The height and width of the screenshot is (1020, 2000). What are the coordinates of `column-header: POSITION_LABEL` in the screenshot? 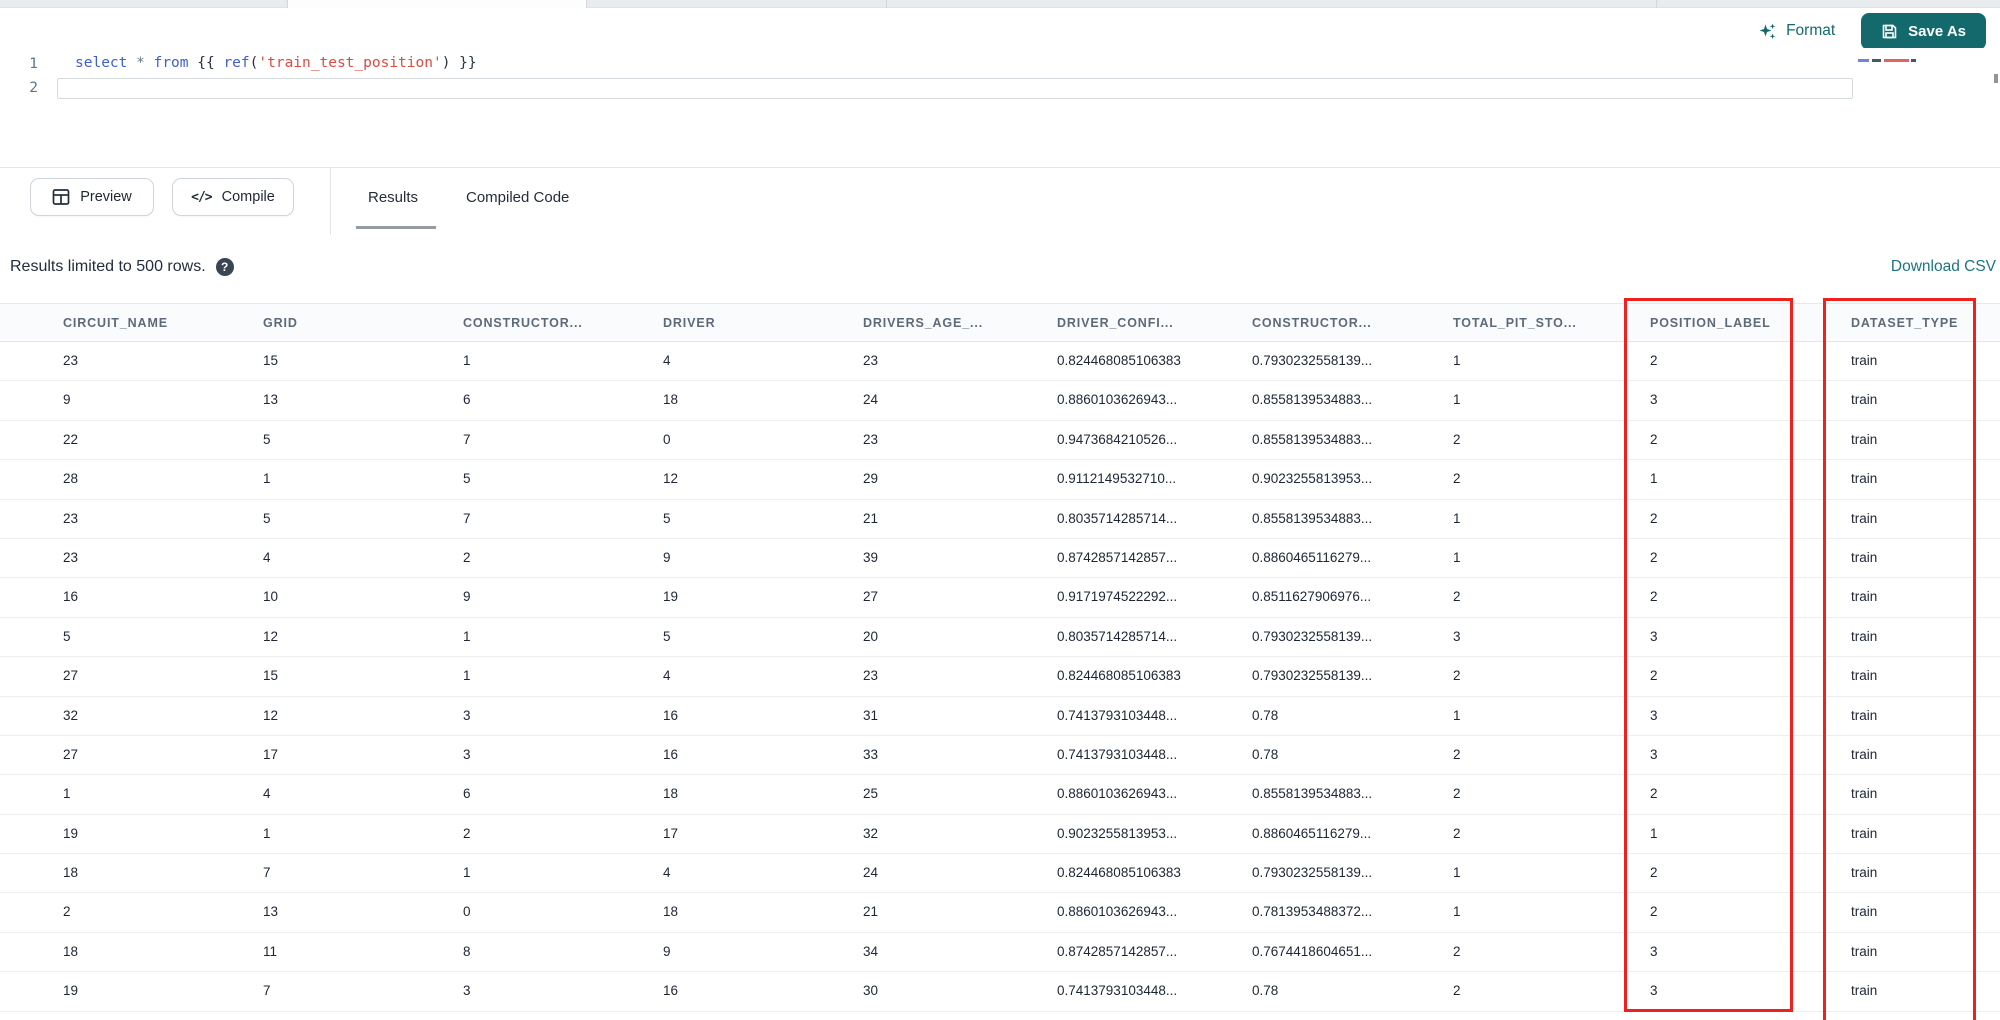 It's located at (1710, 323).